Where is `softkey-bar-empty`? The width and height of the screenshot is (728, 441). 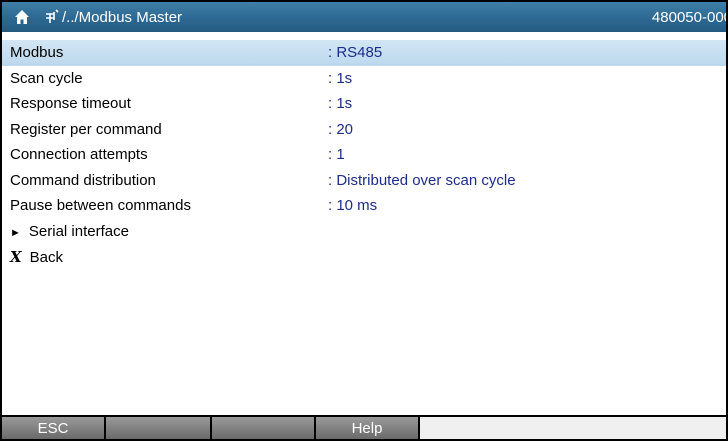 softkey-bar-empty is located at coordinates (573, 427).